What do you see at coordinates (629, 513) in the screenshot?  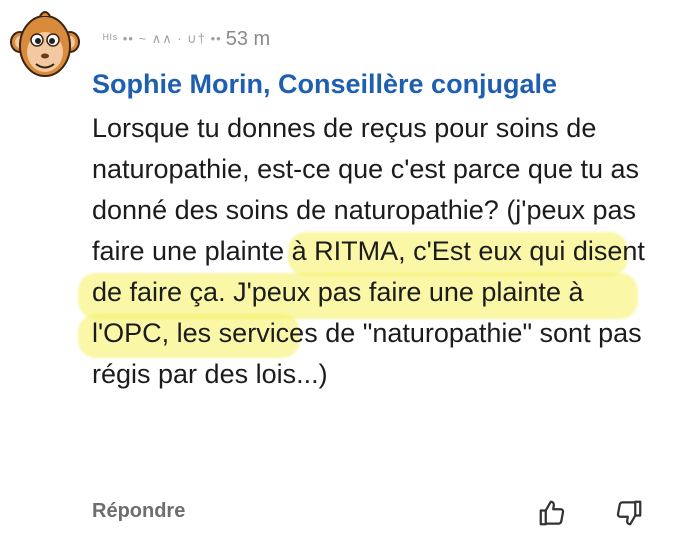 I see `thumbs-down-icon` at bounding box center [629, 513].